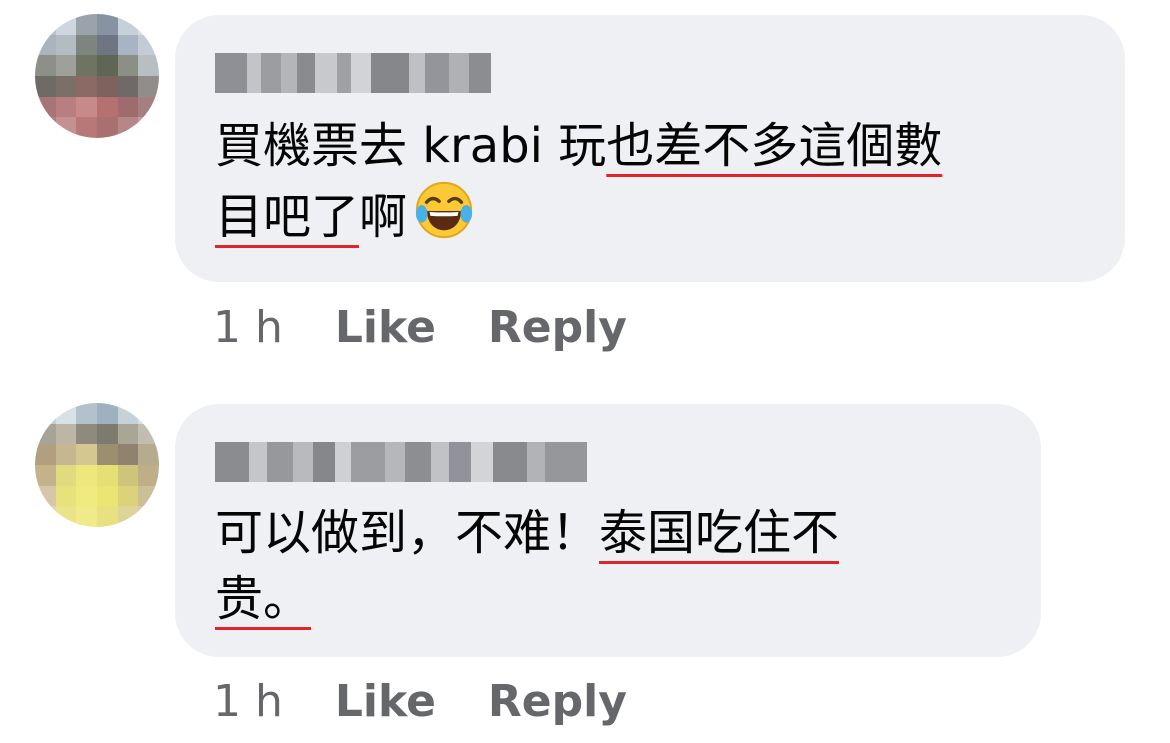  Describe the element at coordinates (407, 533) in the screenshot. I see `comment-text-line1: 可以做到，不难！` at that location.